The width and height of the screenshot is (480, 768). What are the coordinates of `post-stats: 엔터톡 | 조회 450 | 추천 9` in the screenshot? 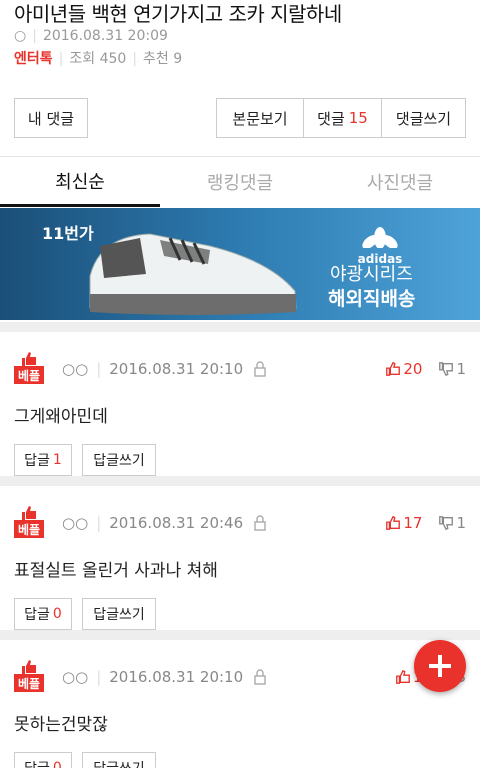 It's located at (98, 59).